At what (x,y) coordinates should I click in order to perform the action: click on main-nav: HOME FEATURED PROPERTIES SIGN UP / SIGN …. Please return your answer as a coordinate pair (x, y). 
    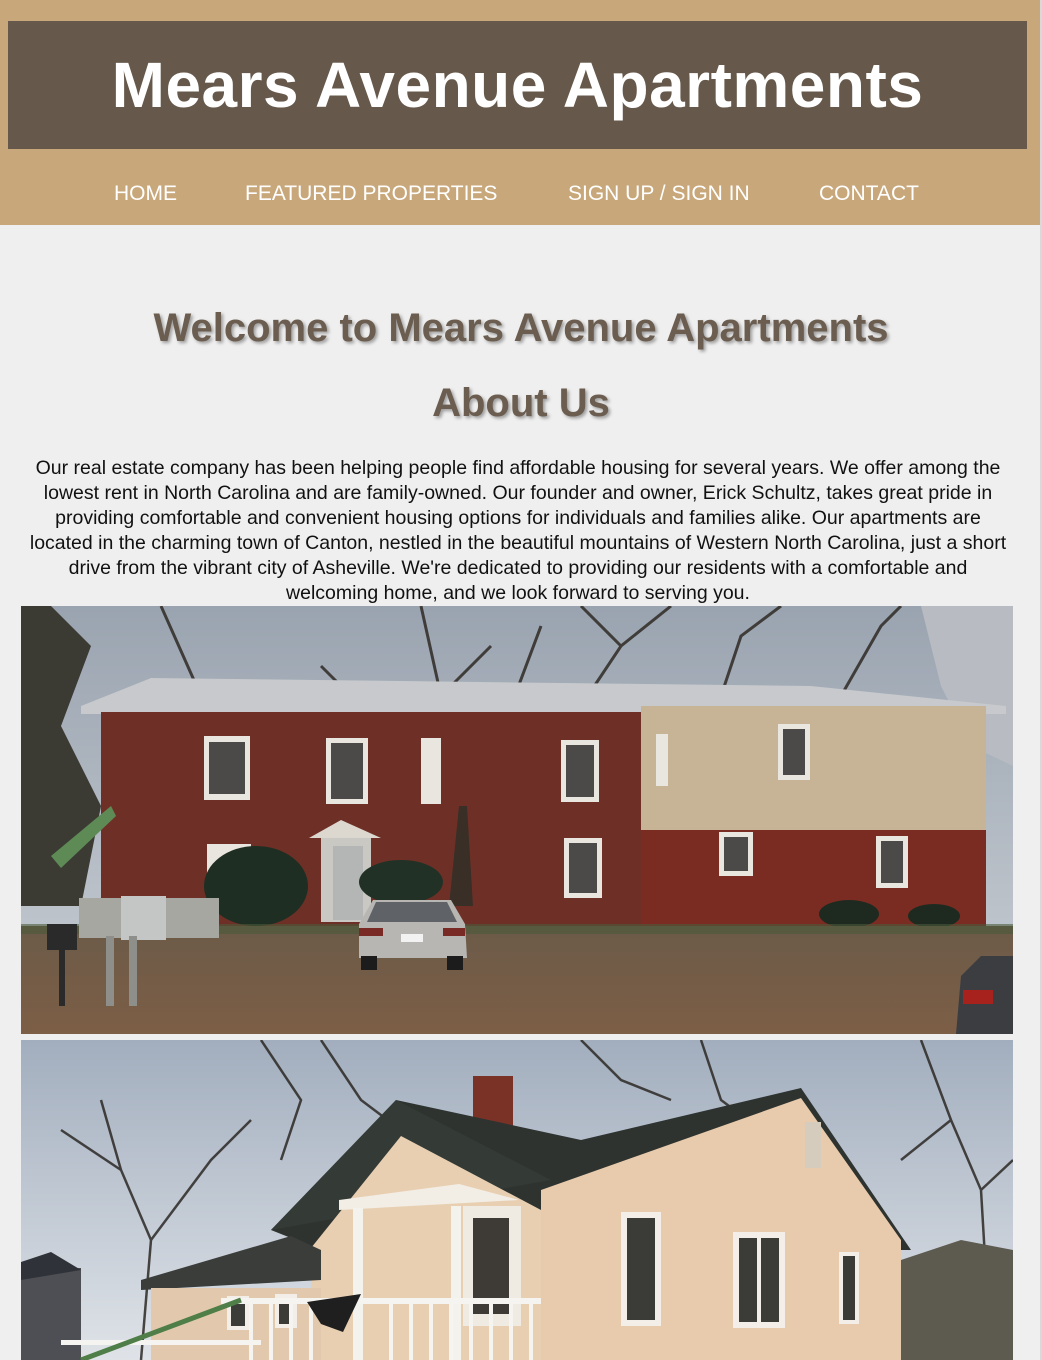
    Looking at the image, I should click on (521, 194).